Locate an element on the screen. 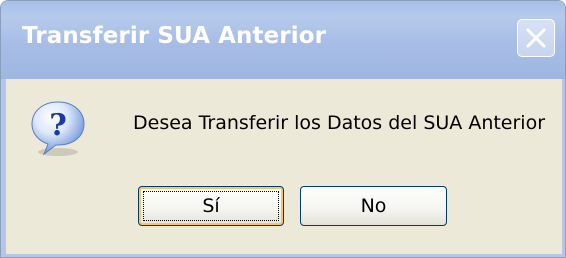 The image size is (566, 258). question-icon: ? is located at coordinates (58, 128).